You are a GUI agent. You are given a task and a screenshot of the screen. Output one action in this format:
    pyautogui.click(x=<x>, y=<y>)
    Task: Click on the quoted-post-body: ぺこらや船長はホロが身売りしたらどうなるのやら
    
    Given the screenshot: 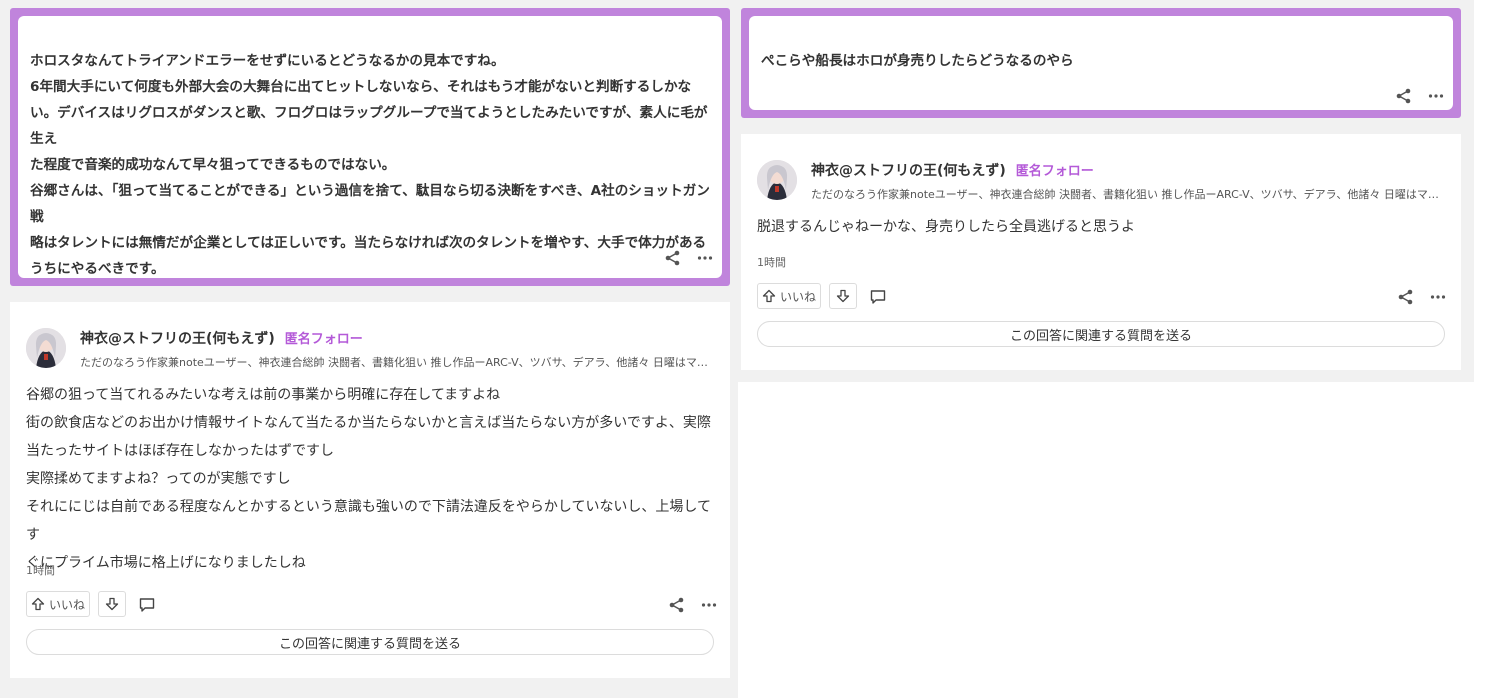 What is the action you would take?
    pyautogui.click(x=1101, y=63)
    